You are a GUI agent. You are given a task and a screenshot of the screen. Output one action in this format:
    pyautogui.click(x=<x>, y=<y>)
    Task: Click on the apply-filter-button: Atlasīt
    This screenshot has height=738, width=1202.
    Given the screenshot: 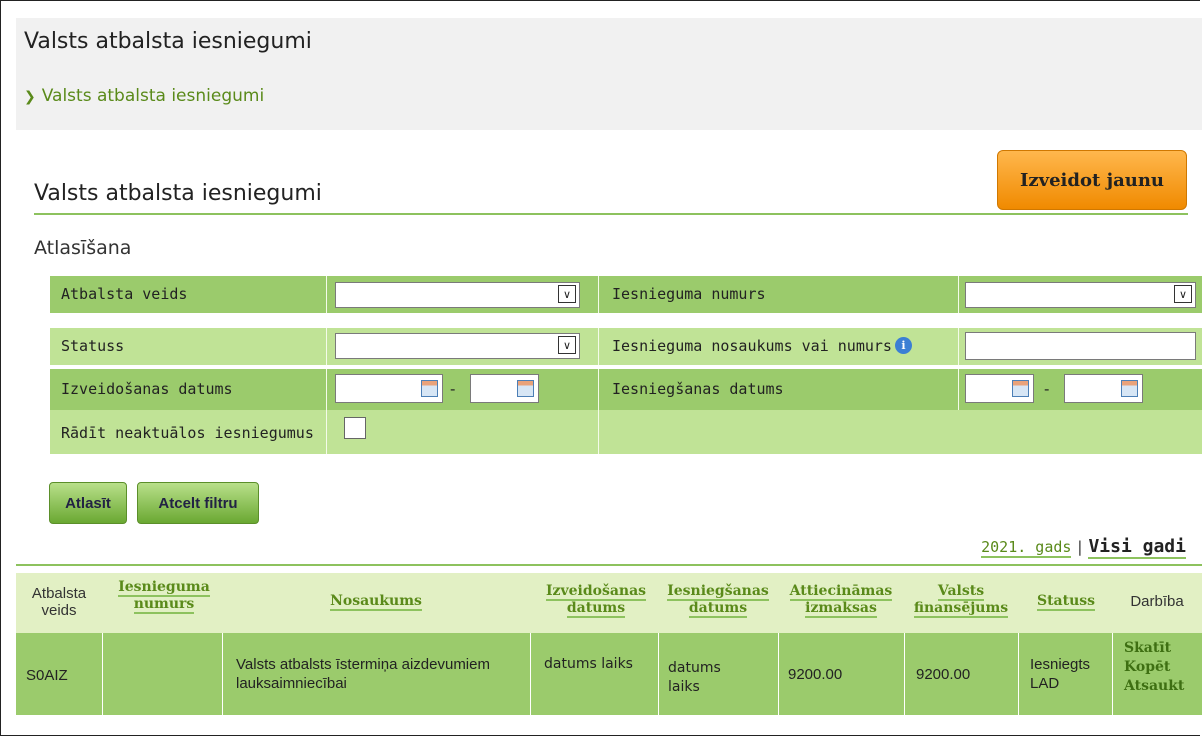 What is the action you would take?
    pyautogui.click(x=88, y=503)
    